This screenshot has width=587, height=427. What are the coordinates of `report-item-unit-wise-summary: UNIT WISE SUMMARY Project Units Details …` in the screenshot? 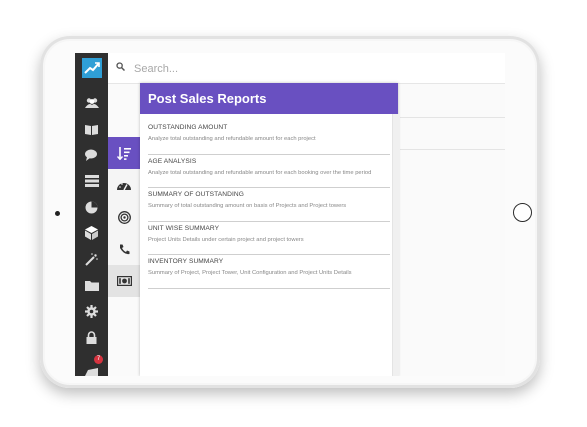 It's located at (269, 238).